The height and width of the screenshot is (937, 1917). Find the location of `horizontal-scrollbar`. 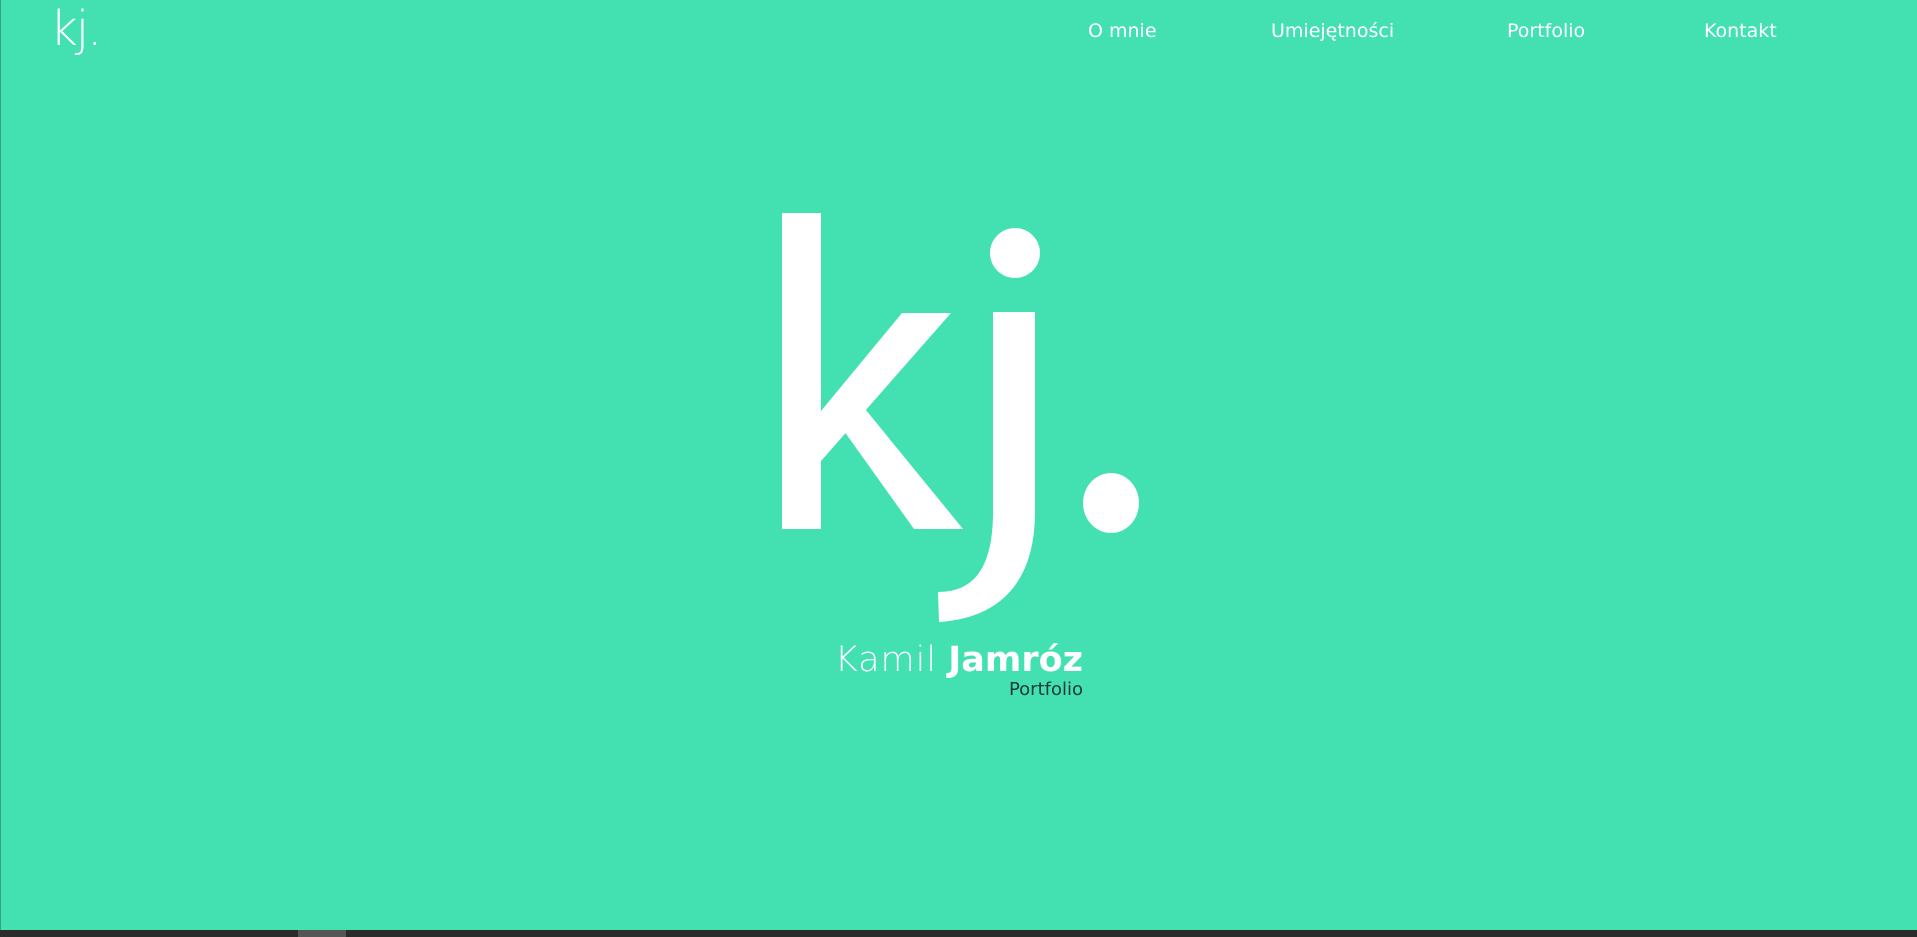

horizontal-scrollbar is located at coordinates (958, 933).